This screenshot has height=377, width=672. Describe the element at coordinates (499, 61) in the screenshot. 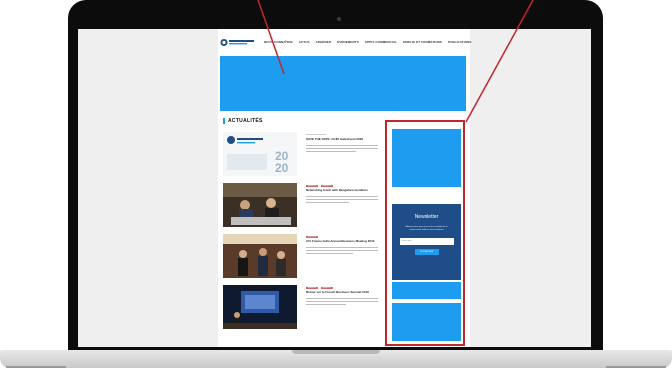

I see `callout-line-sidebar` at that location.